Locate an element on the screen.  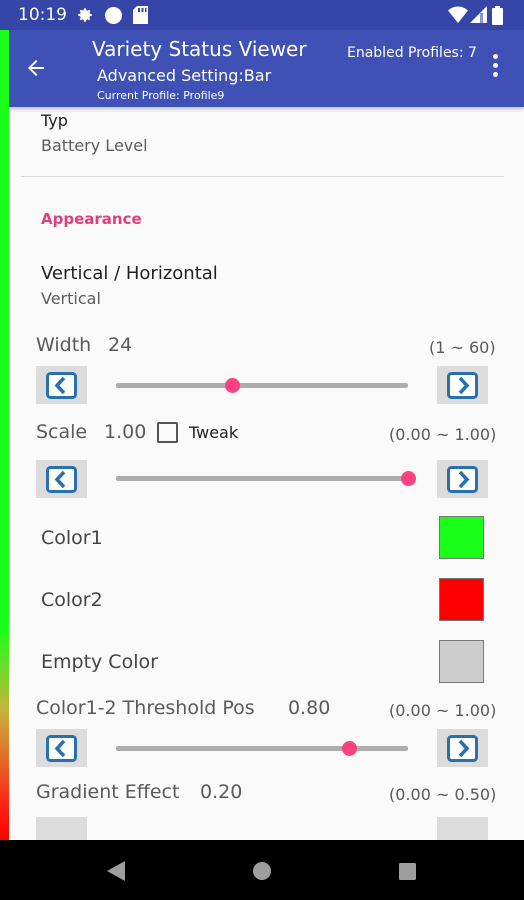
app-title: Variety Status Viewer is located at coordinates (199, 49).